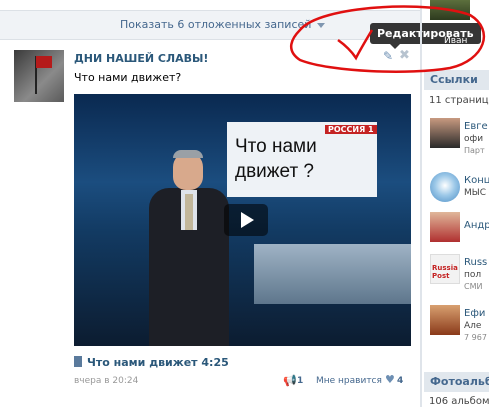  I want to click on link-title: Конц, so click(476, 180).